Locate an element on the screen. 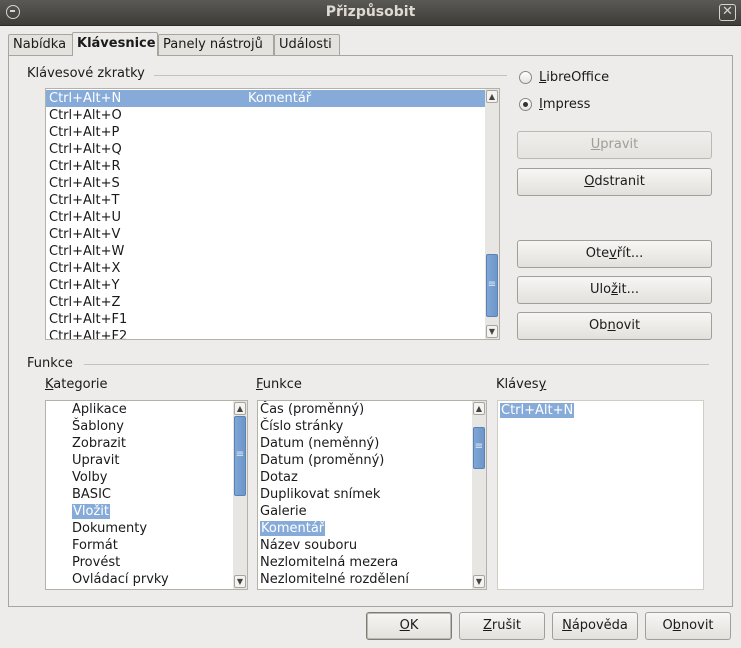 The image size is (741, 648). category-item-label: Šablony is located at coordinates (98, 426).